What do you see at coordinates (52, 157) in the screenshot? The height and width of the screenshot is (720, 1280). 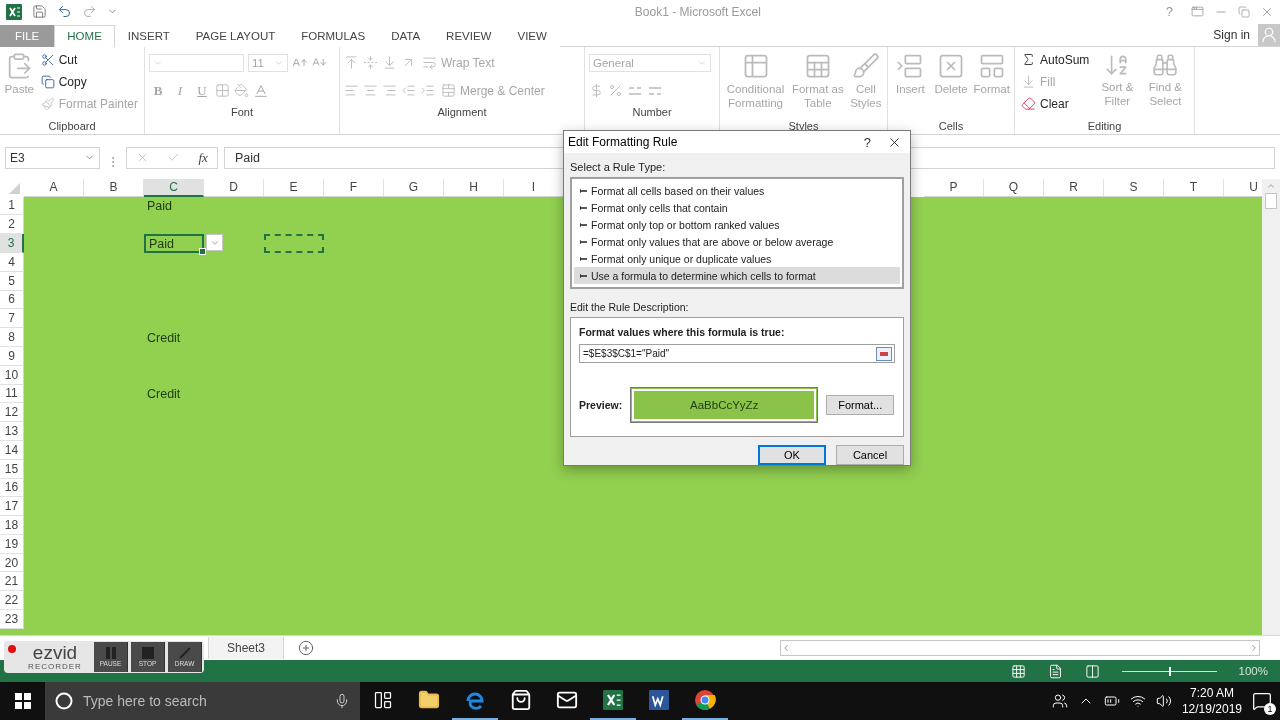 I see `name-box: E3` at bounding box center [52, 157].